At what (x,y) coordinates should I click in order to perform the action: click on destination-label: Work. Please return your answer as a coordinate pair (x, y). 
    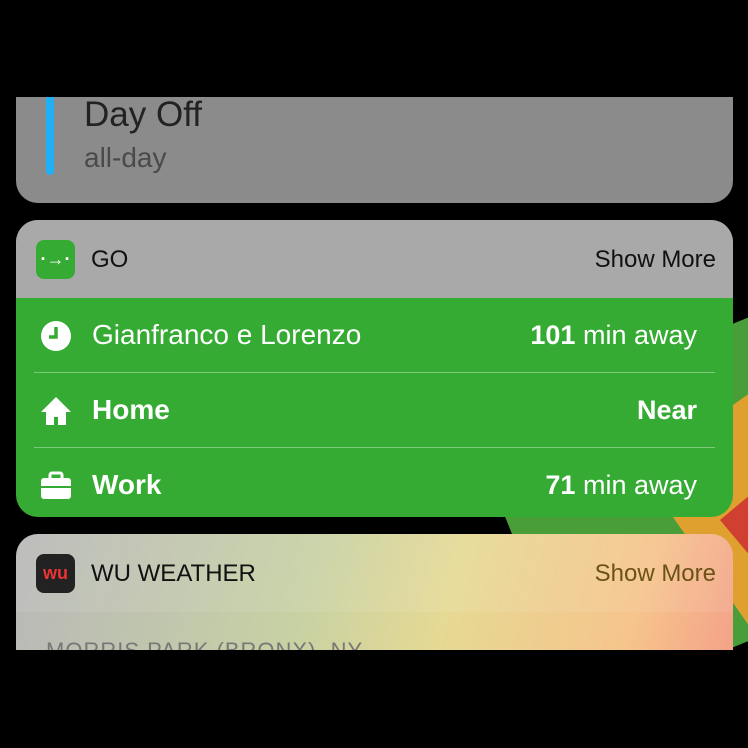
    Looking at the image, I should click on (127, 484).